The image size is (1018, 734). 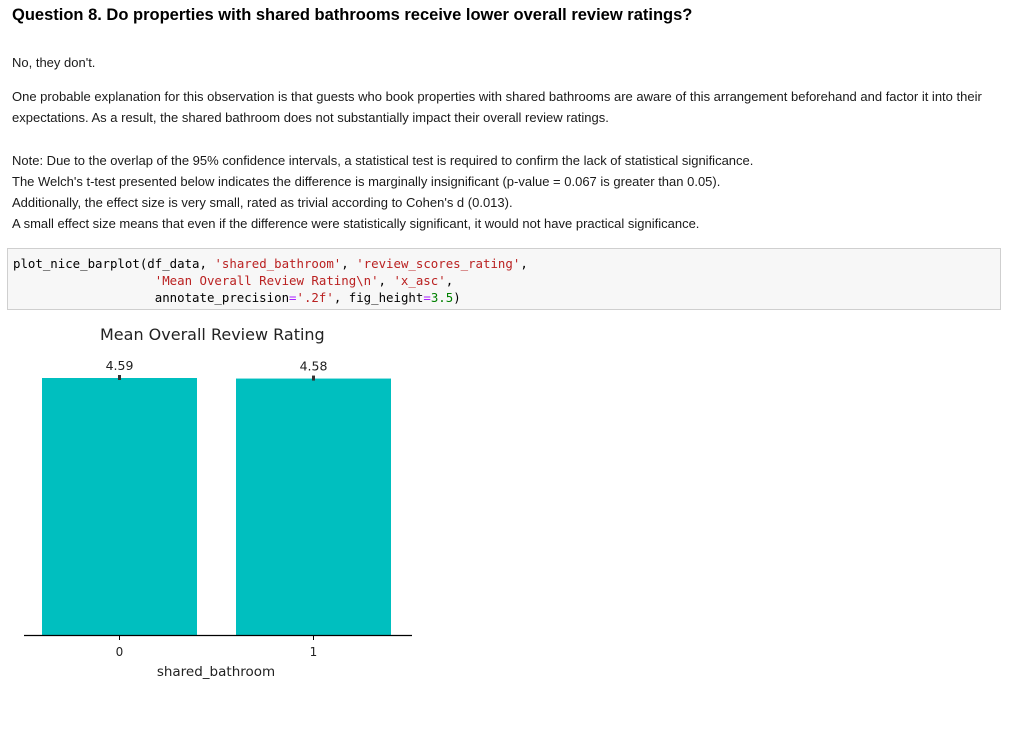 I want to click on code-arg-x: 'shared_bathroom', so click(x=278, y=263).